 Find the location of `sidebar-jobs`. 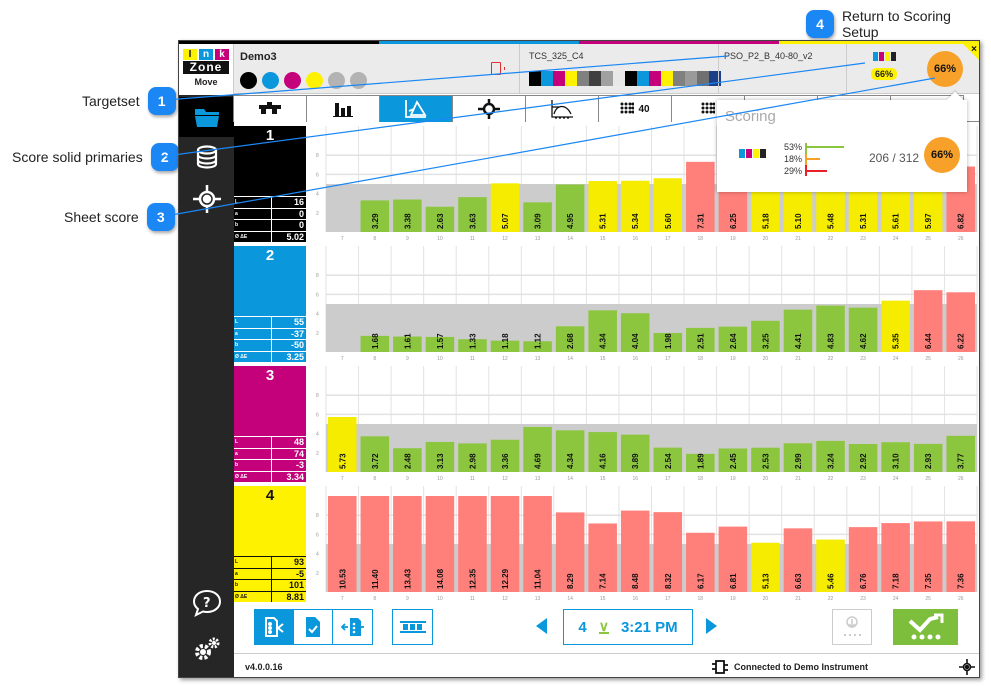

sidebar-jobs is located at coordinates (206, 117).